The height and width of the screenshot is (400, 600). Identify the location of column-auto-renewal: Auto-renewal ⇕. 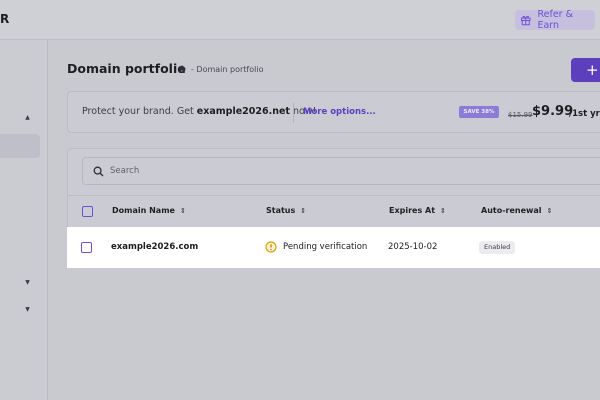
(516, 210).